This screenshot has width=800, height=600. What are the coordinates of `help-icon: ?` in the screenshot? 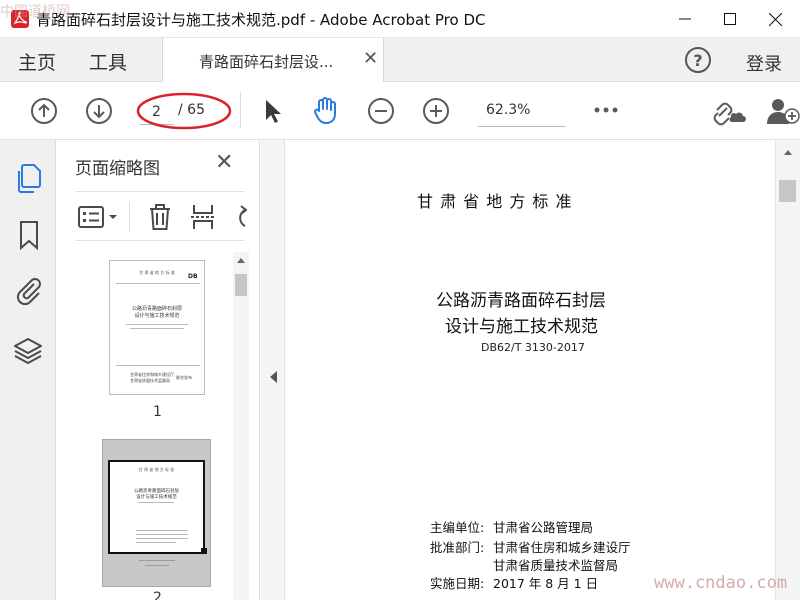 It's located at (698, 60).